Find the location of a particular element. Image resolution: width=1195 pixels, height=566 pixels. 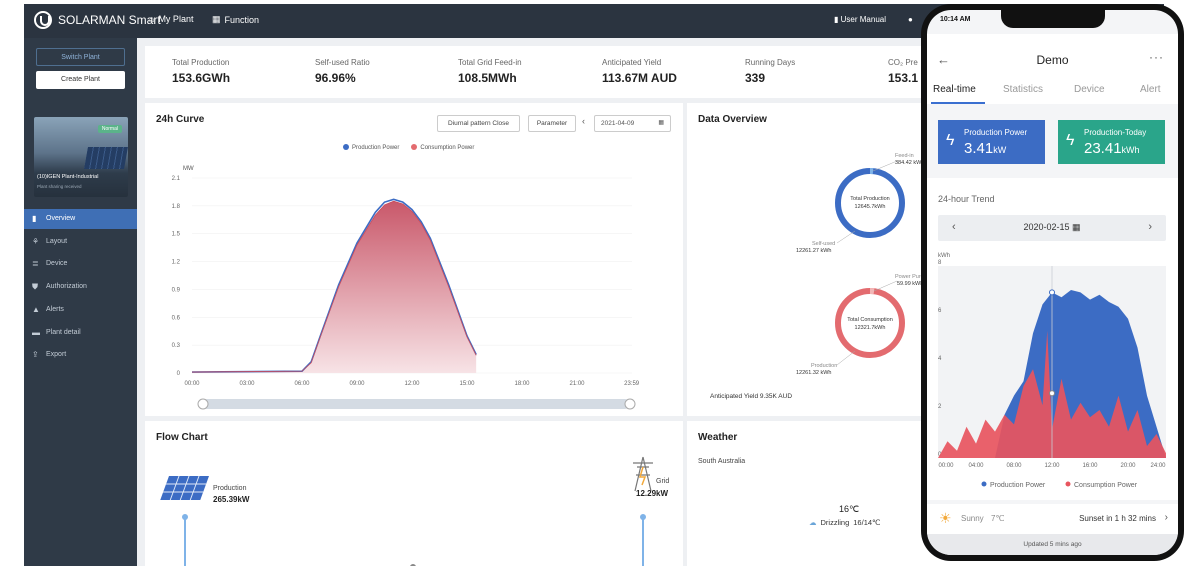

solar-panel-image is located at coordinates (106, 158).